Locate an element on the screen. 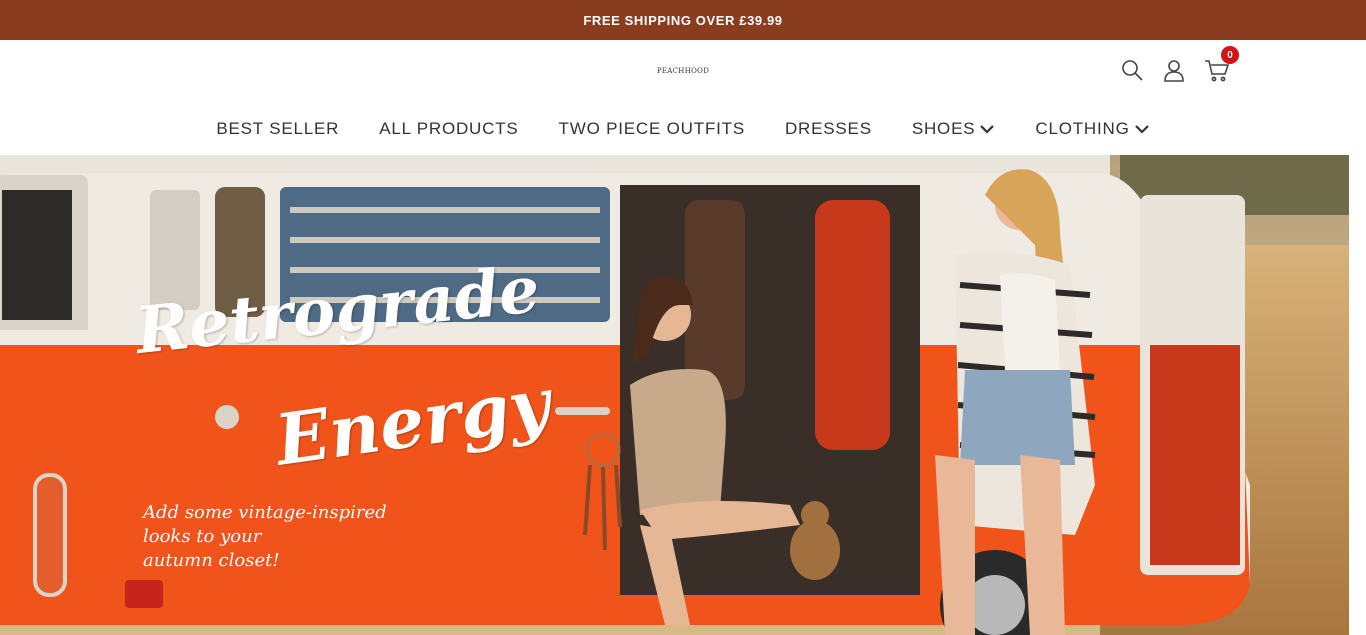  nav-item-all-products: ALL PRODUCTS is located at coordinates (448, 129).